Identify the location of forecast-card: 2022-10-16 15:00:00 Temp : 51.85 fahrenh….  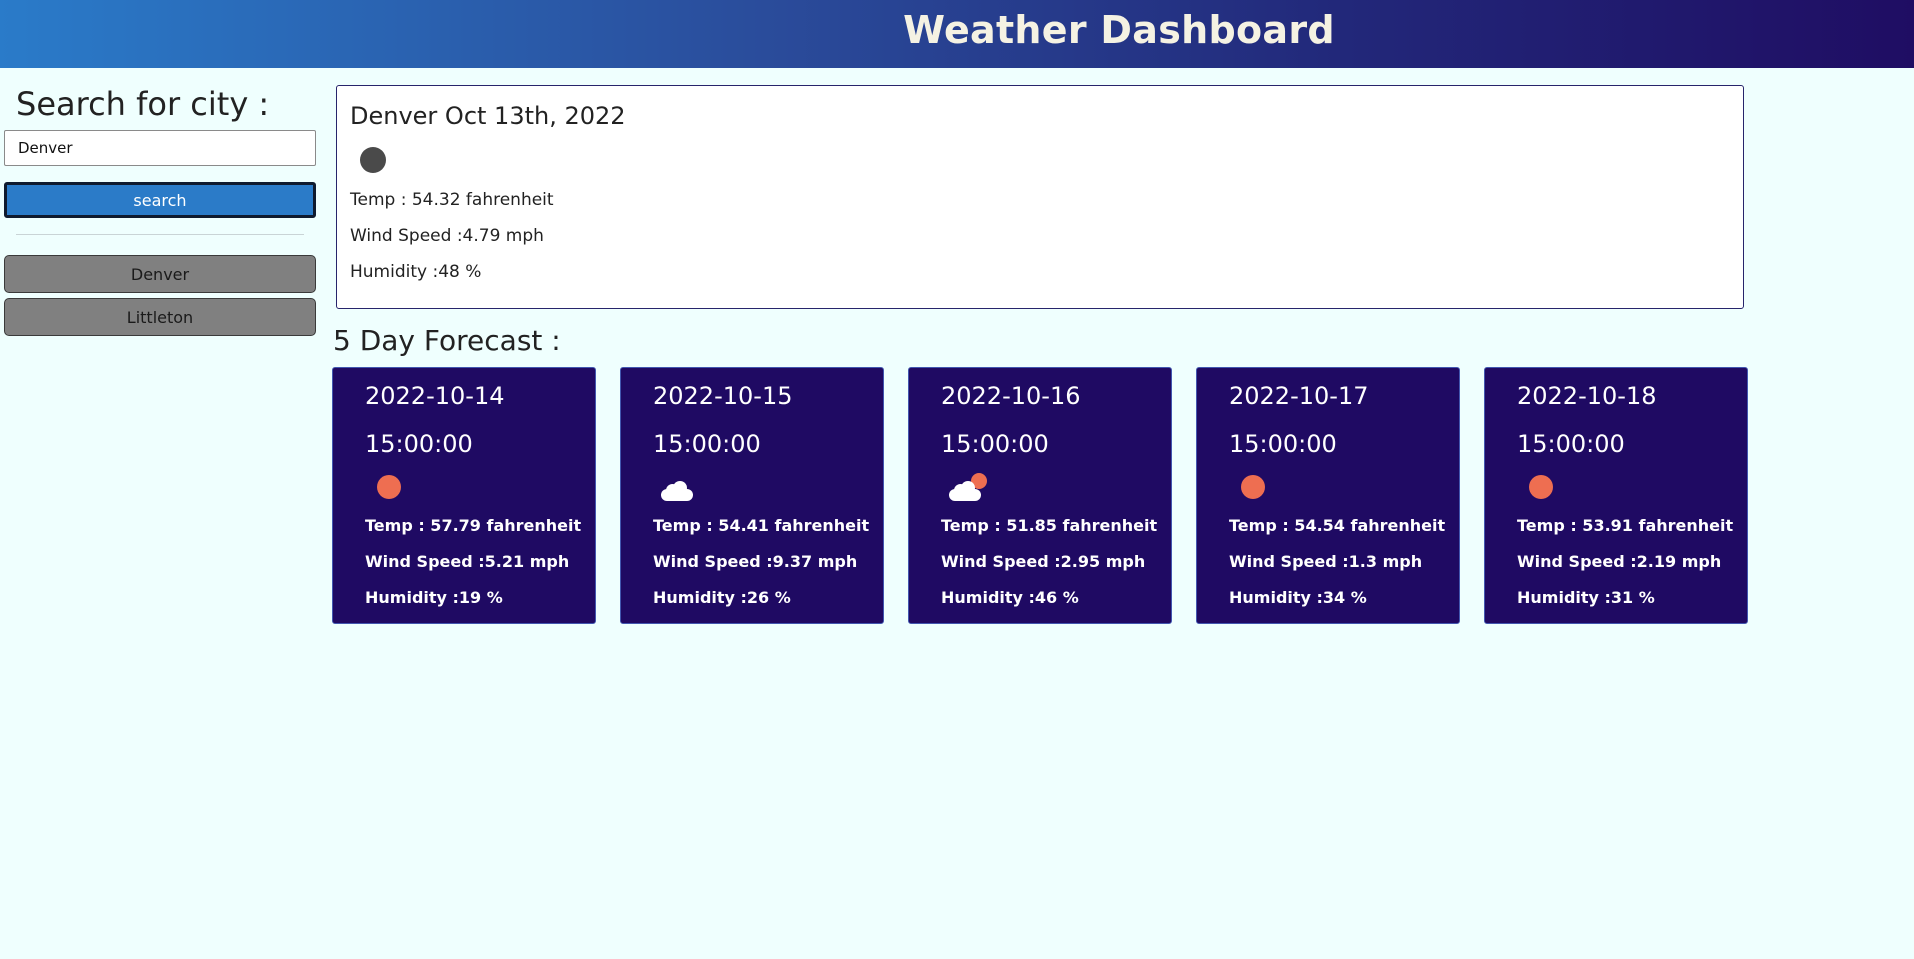
(1040, 495).